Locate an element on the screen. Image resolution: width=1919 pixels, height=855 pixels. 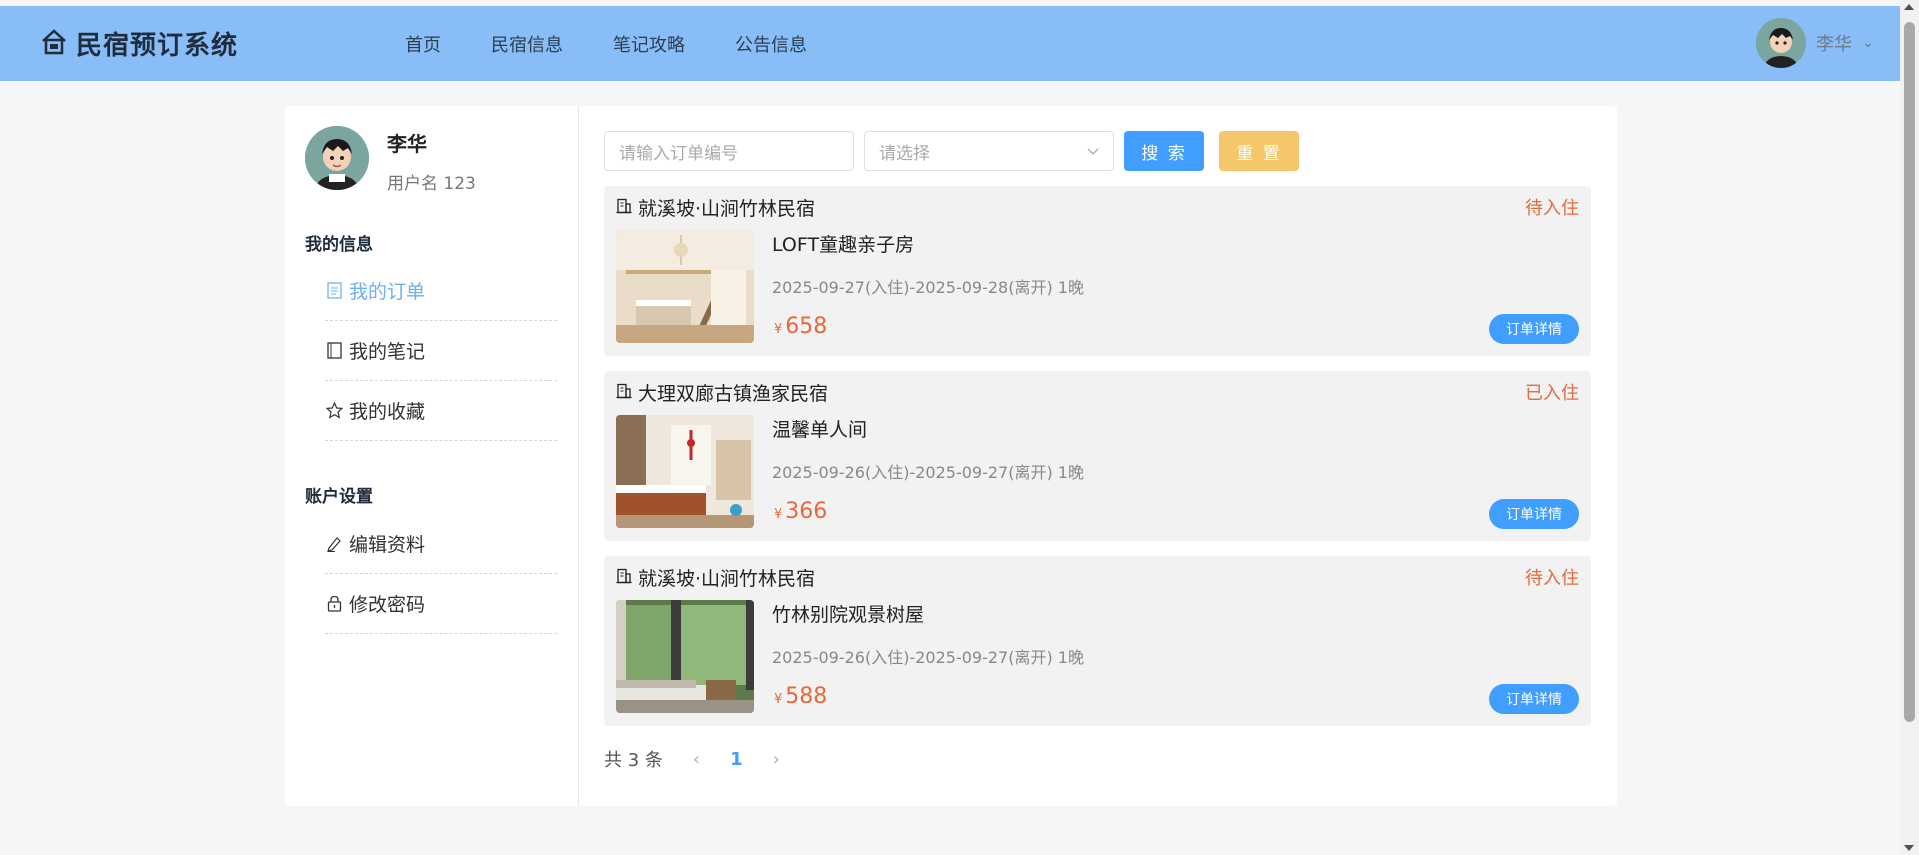
sidebar-item-my-orders: 我的订单 is located at coordinates (441, 291).